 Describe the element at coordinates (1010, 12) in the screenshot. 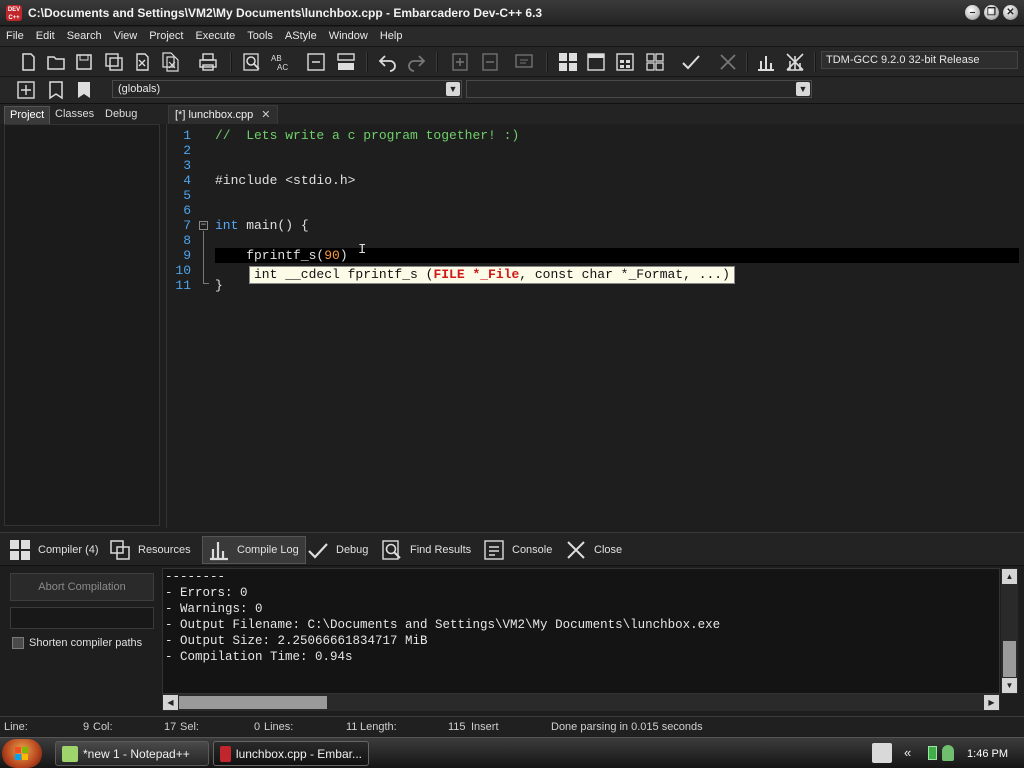

I see `close-window-button: ✕` at that location.